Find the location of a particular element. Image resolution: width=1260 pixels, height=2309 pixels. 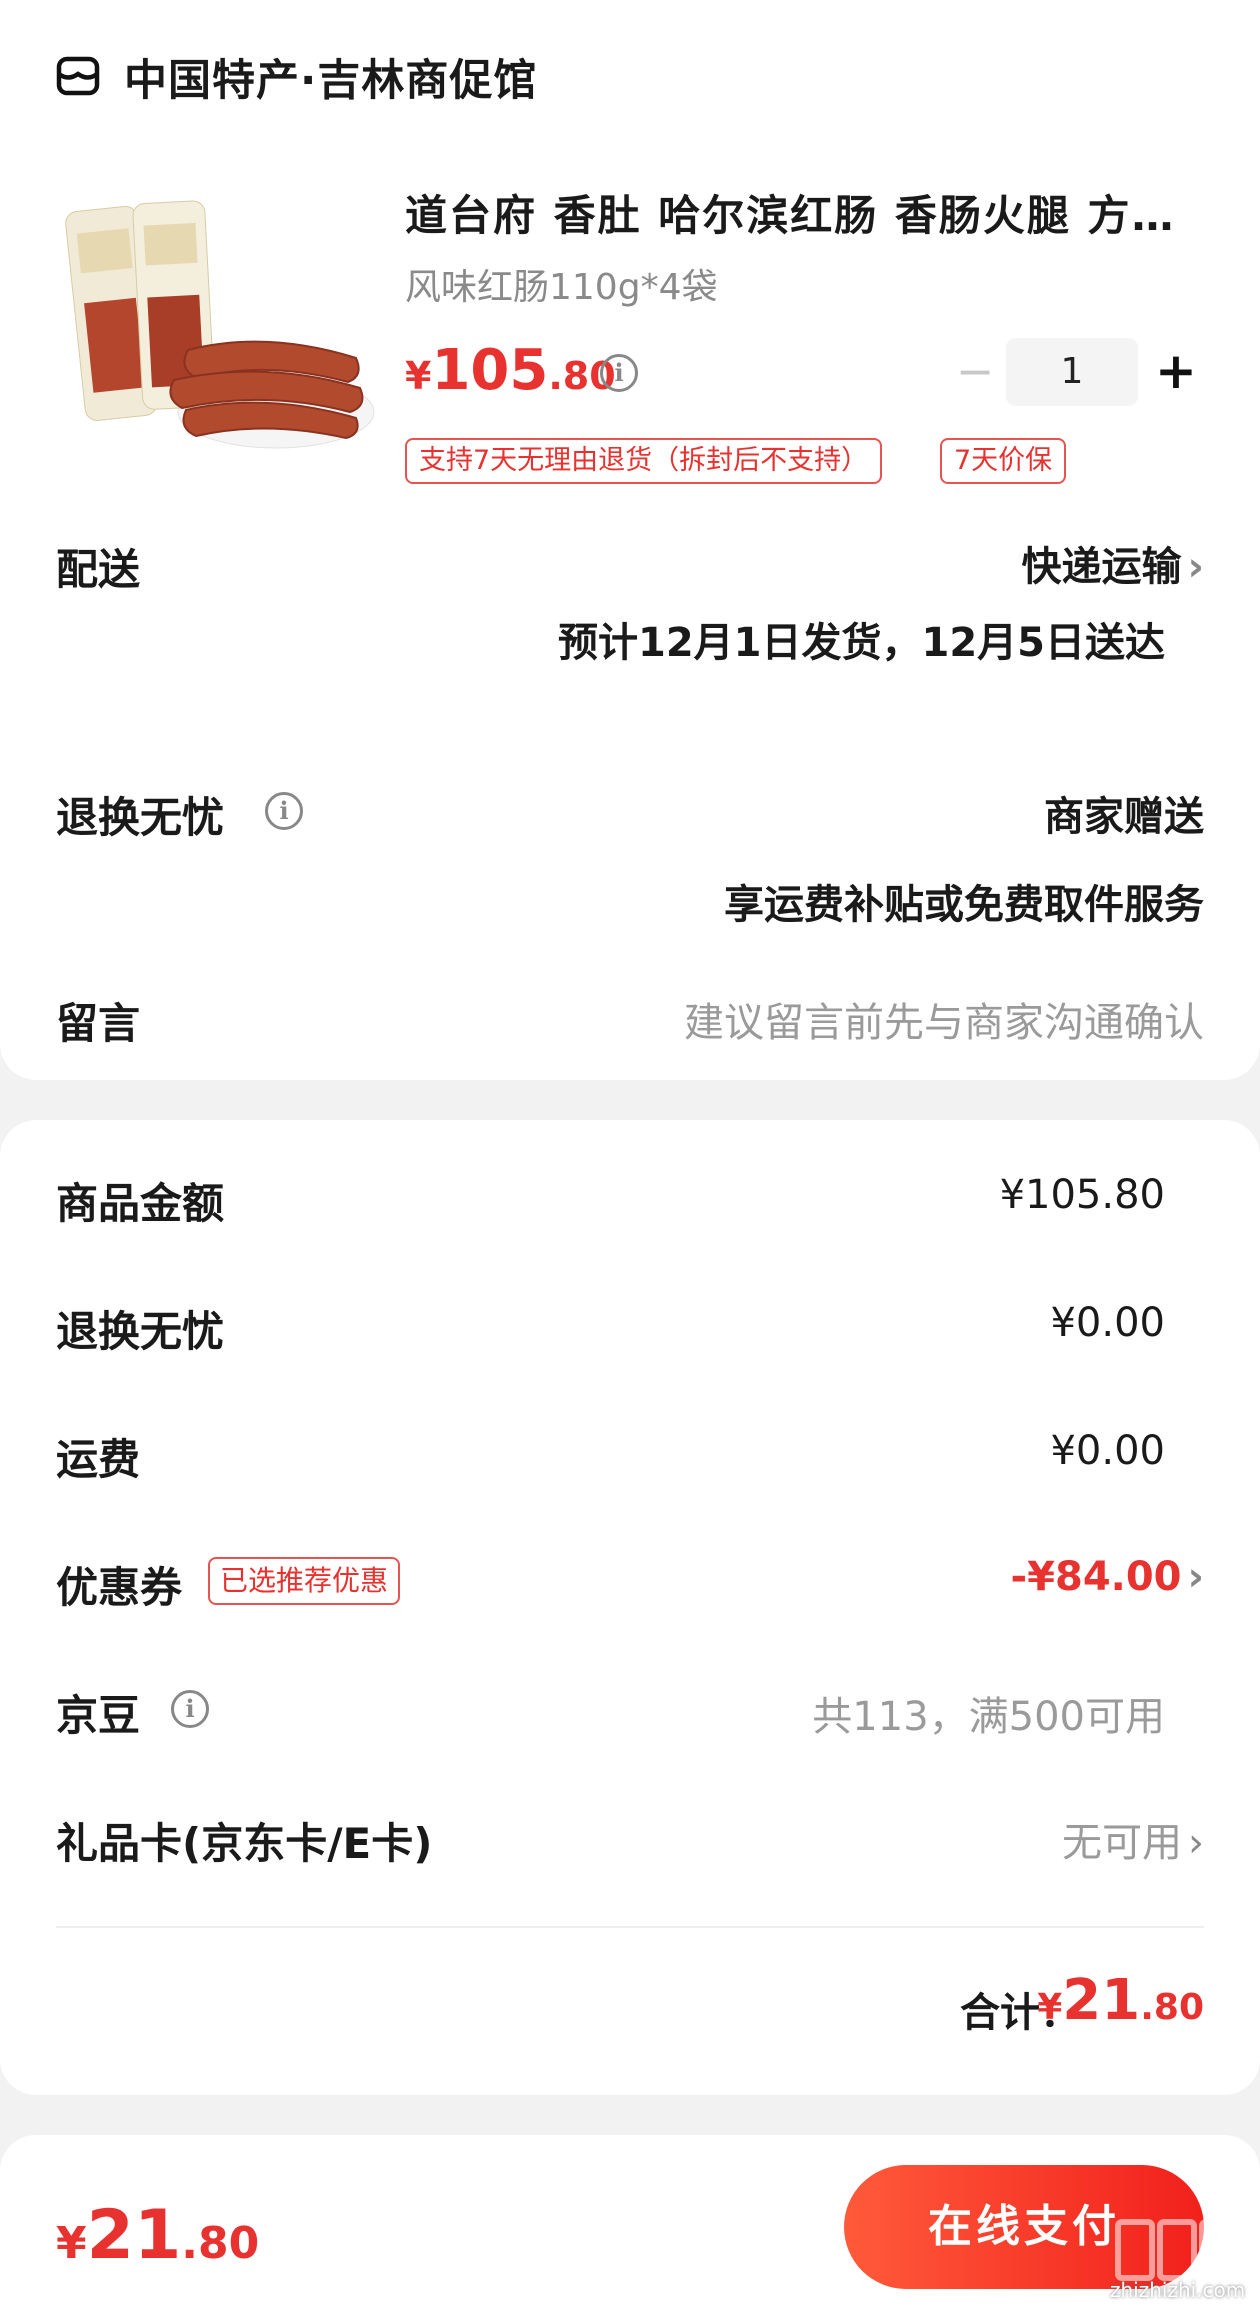

summary-divider is located at coordinates (630, 1927).